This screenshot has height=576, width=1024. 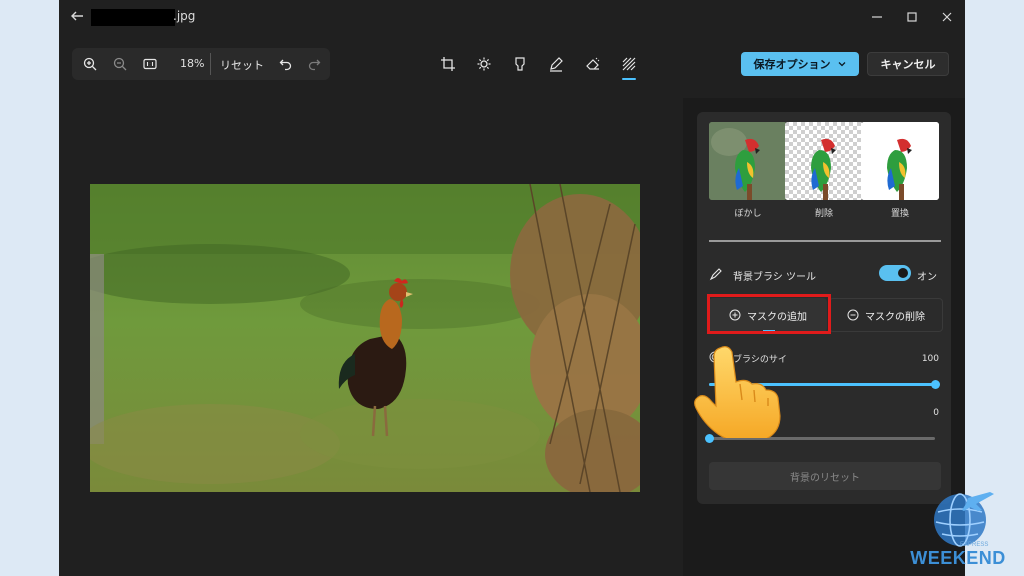 I want to click on remove-mask-button: マスクの削除, so click(x=886, y=315).